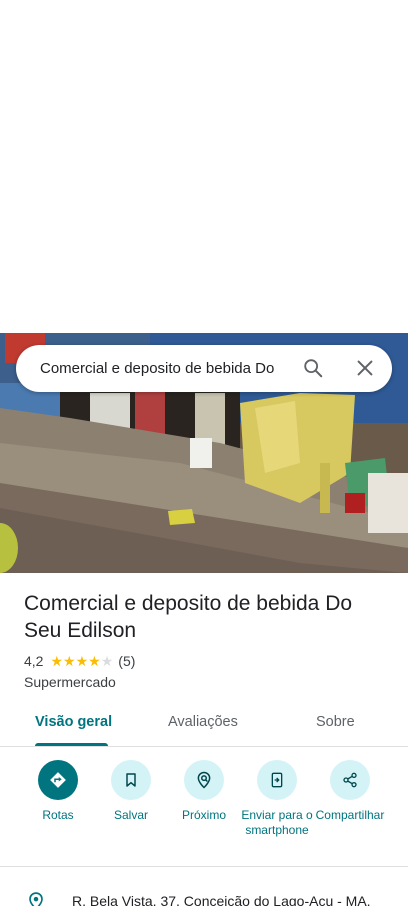  I want to click on nearby-icon, so click(204, 780).